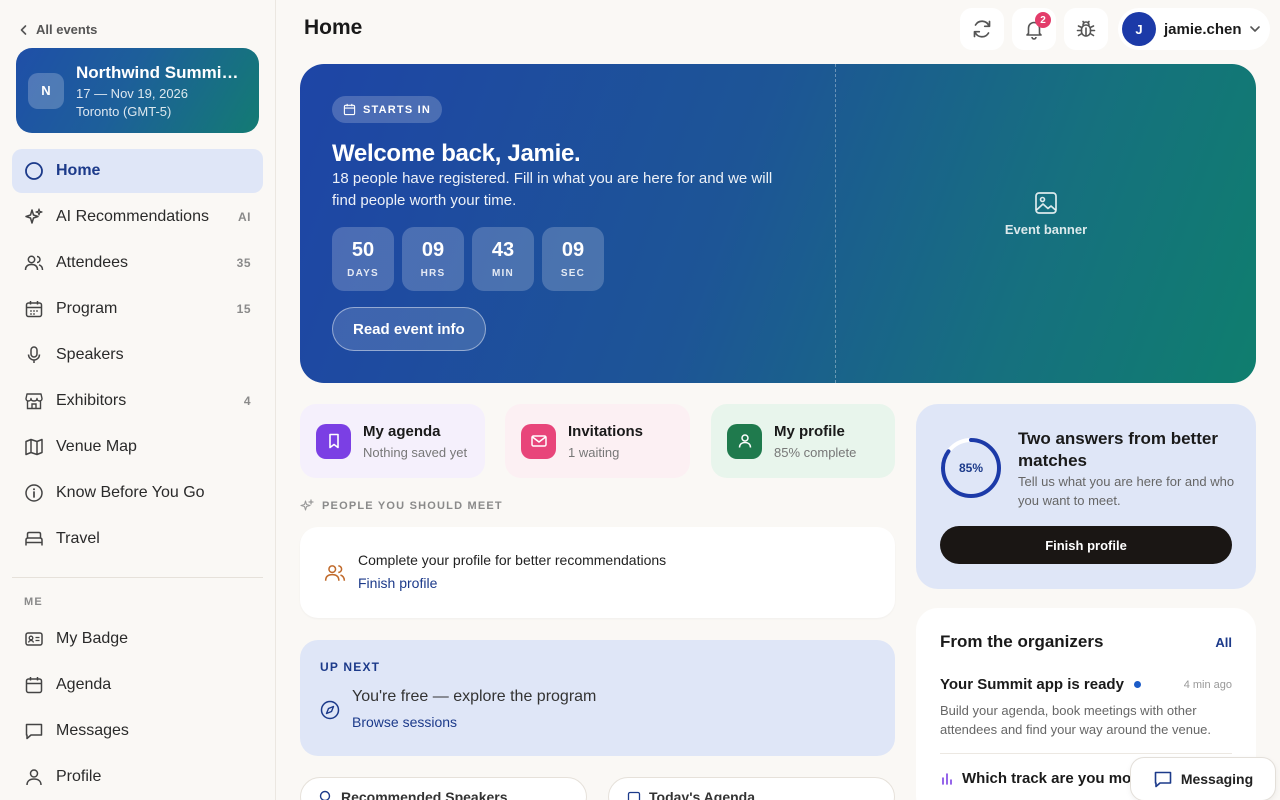 This screenshot has height=800, width=1280. What do you see at coordinates (433, 273) in the screenshot?
I see `countdown-unit: HRS` at bounding box center [433, 273].